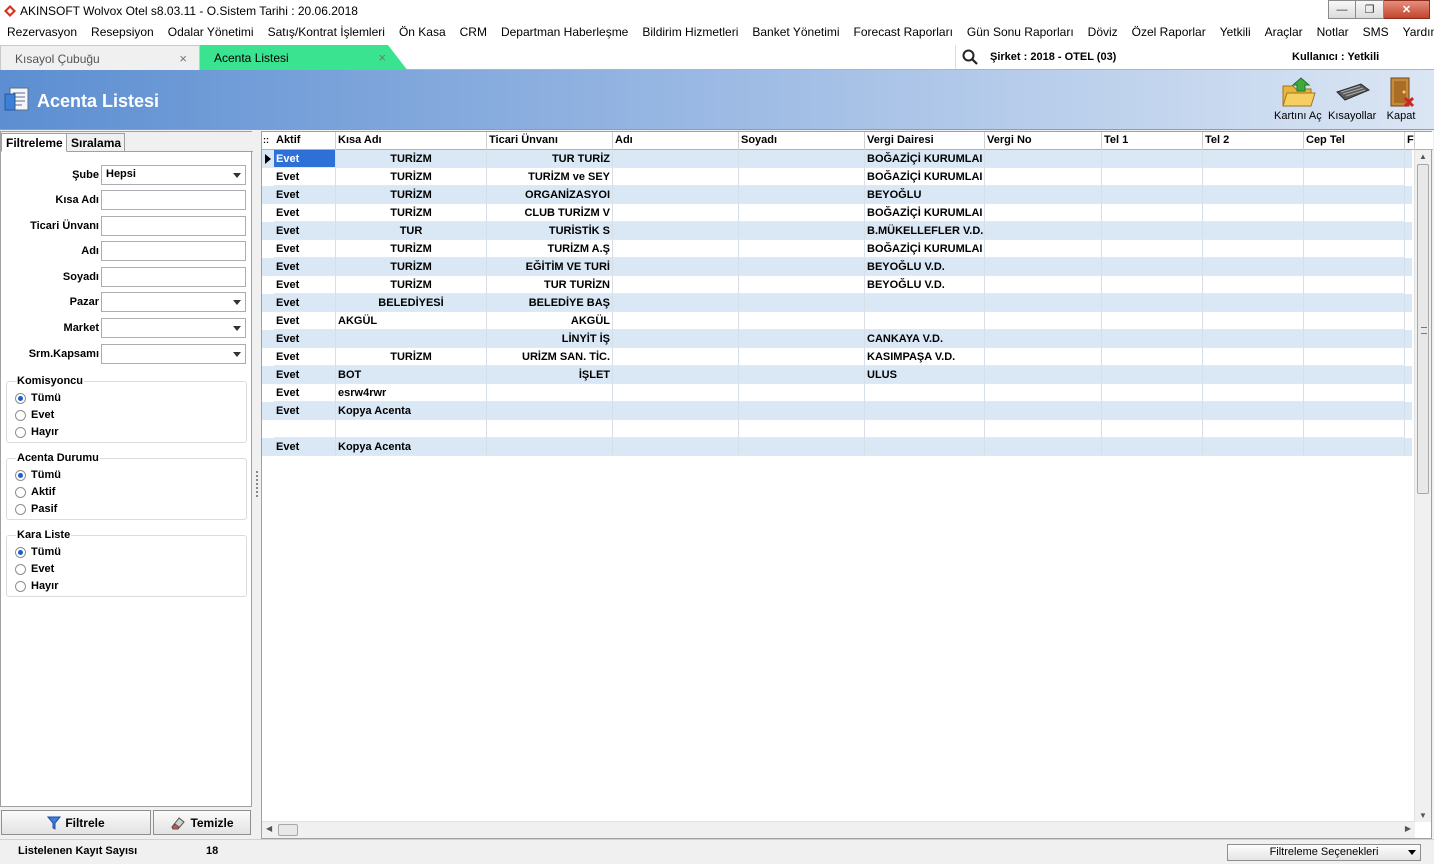 The width and height of the screenshot is (1434, 864). What do you see at coordinates (925, 141) in the screenshot?
I see `column-header: Vergi Dairesi` at bounding box center [925, 141].